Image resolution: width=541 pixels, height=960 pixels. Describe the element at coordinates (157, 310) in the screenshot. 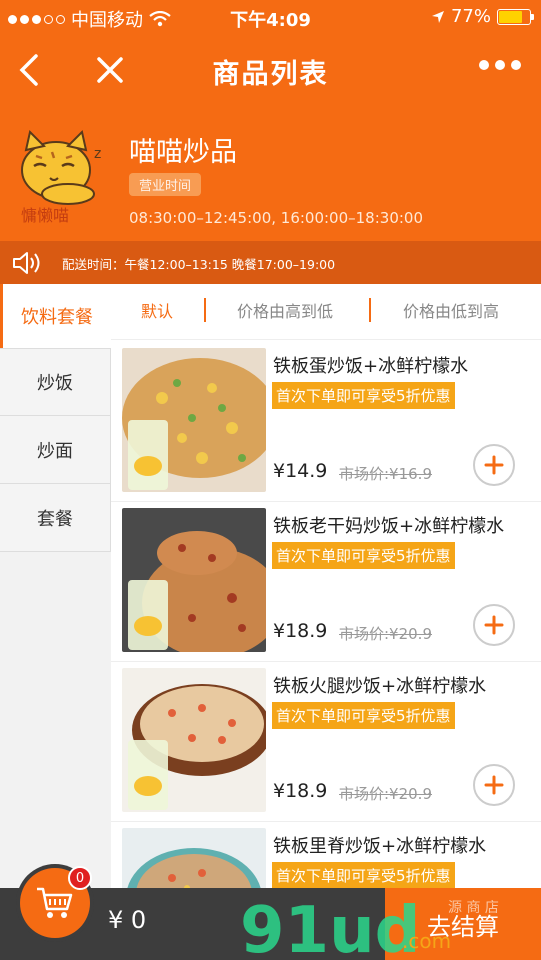

I see `sort-default: 默认` at that location.